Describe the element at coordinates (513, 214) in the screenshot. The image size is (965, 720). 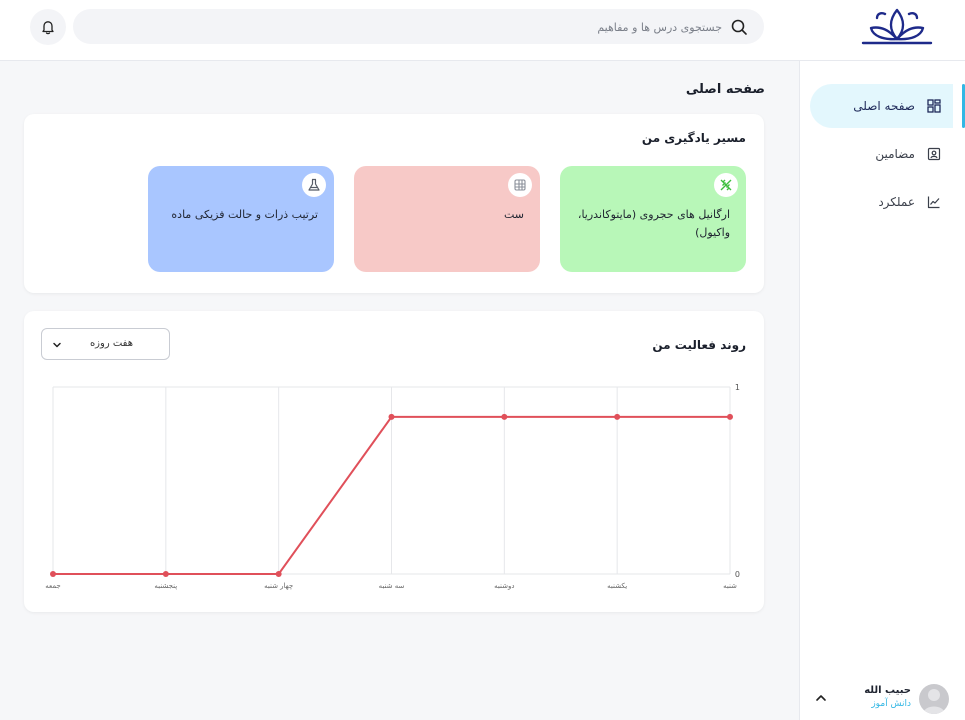
I see `tile-label: ست` at that location.